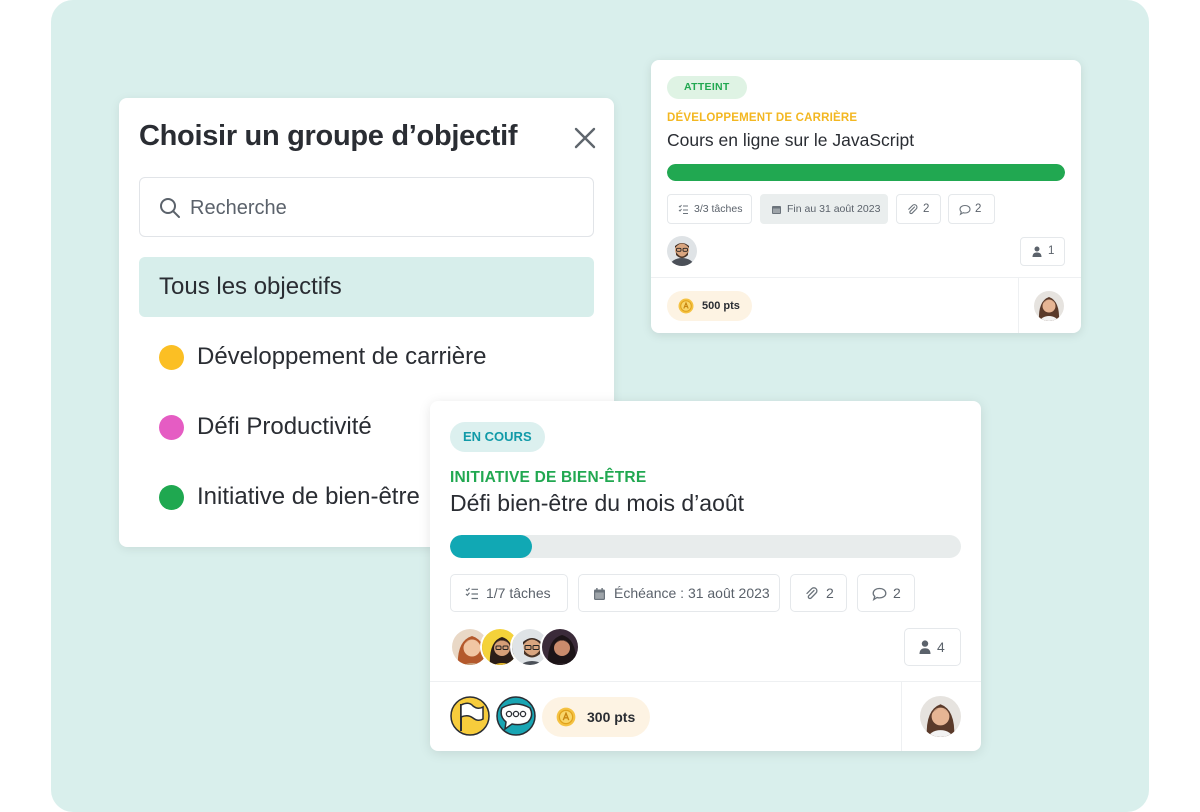  Describe the element at coordinates (366, 287) in the screenshot. I see `option-all-goals: Tous les objectifs` at that location.